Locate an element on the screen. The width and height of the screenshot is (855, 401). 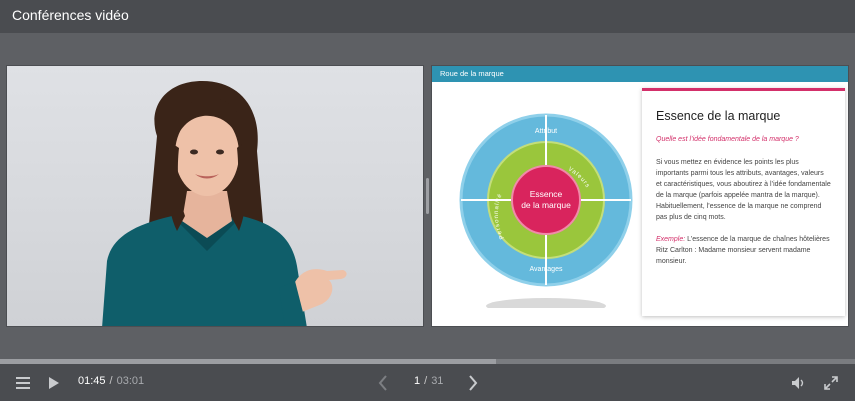
wheel-shadow is located at coordinates (546, 303).